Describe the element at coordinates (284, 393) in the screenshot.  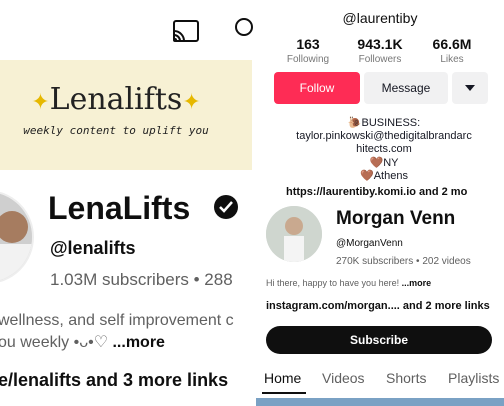
I see `active-tab-indicator` at that location.